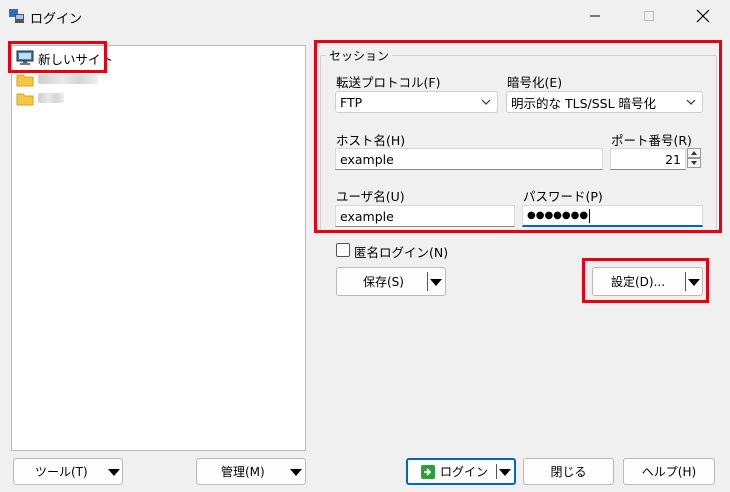 This screenshot has height=492, width=730. I want to click on caret-up-icon, so click(694, 153).